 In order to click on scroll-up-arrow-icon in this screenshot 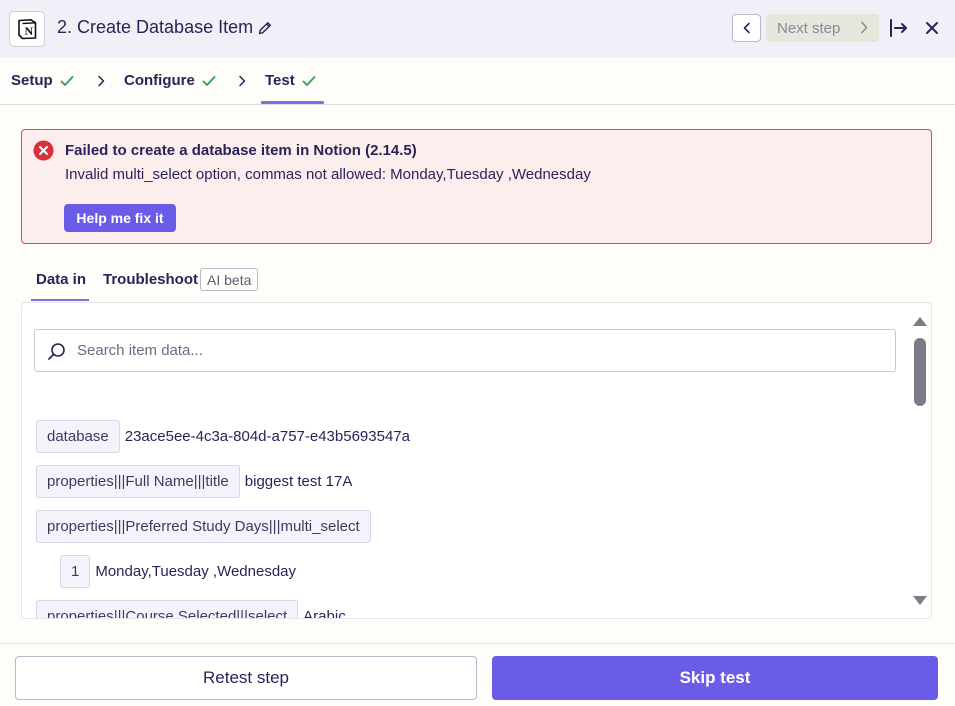, I will do `click(920, 321)`.